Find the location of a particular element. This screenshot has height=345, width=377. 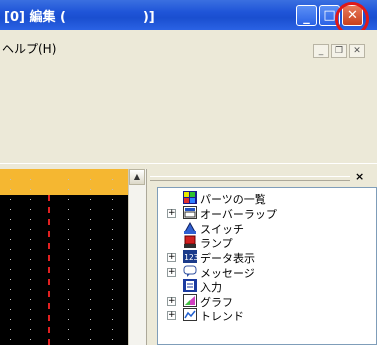

panel-close-button: × is located at coordinates (359, 176).